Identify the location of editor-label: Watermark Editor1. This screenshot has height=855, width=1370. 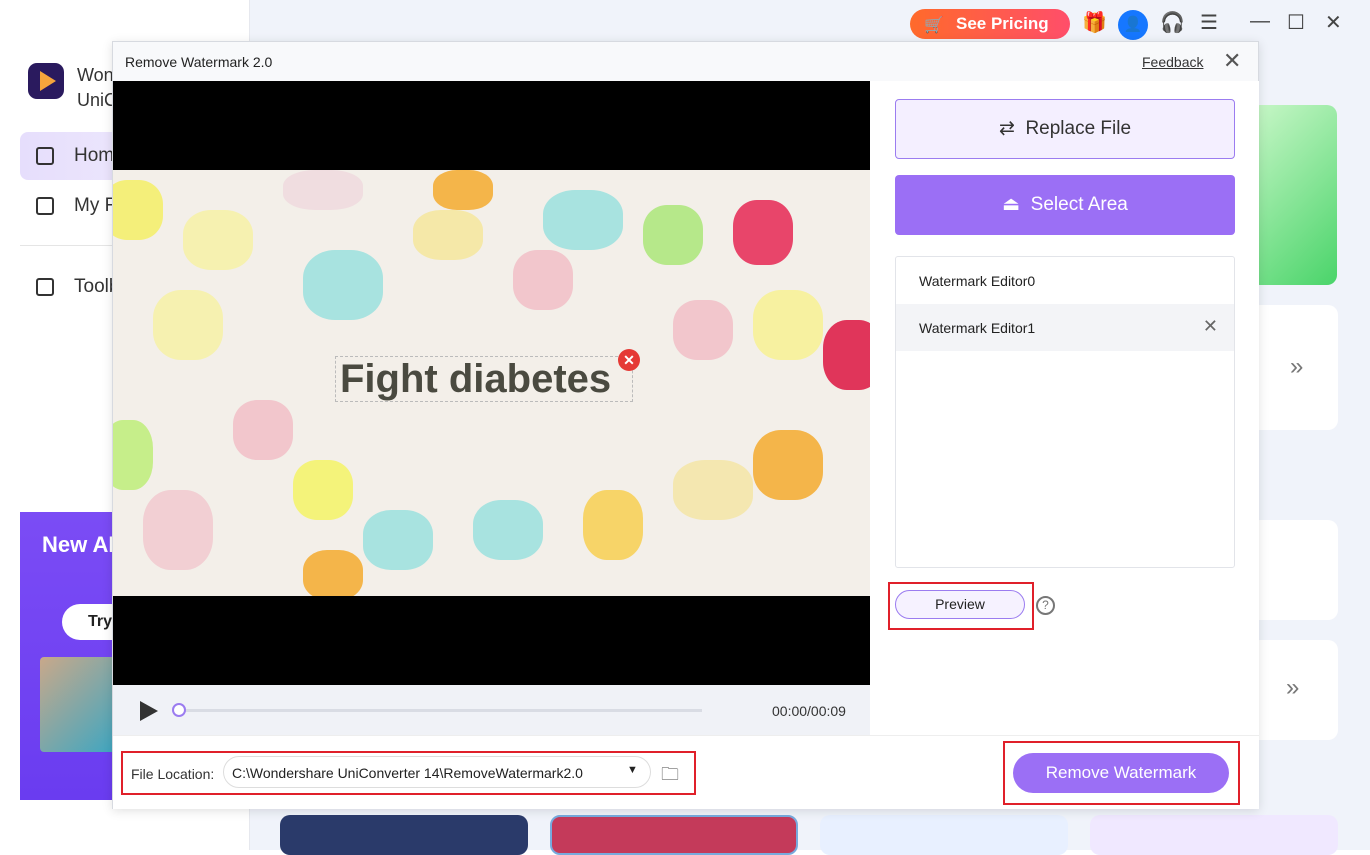
(977, 328).